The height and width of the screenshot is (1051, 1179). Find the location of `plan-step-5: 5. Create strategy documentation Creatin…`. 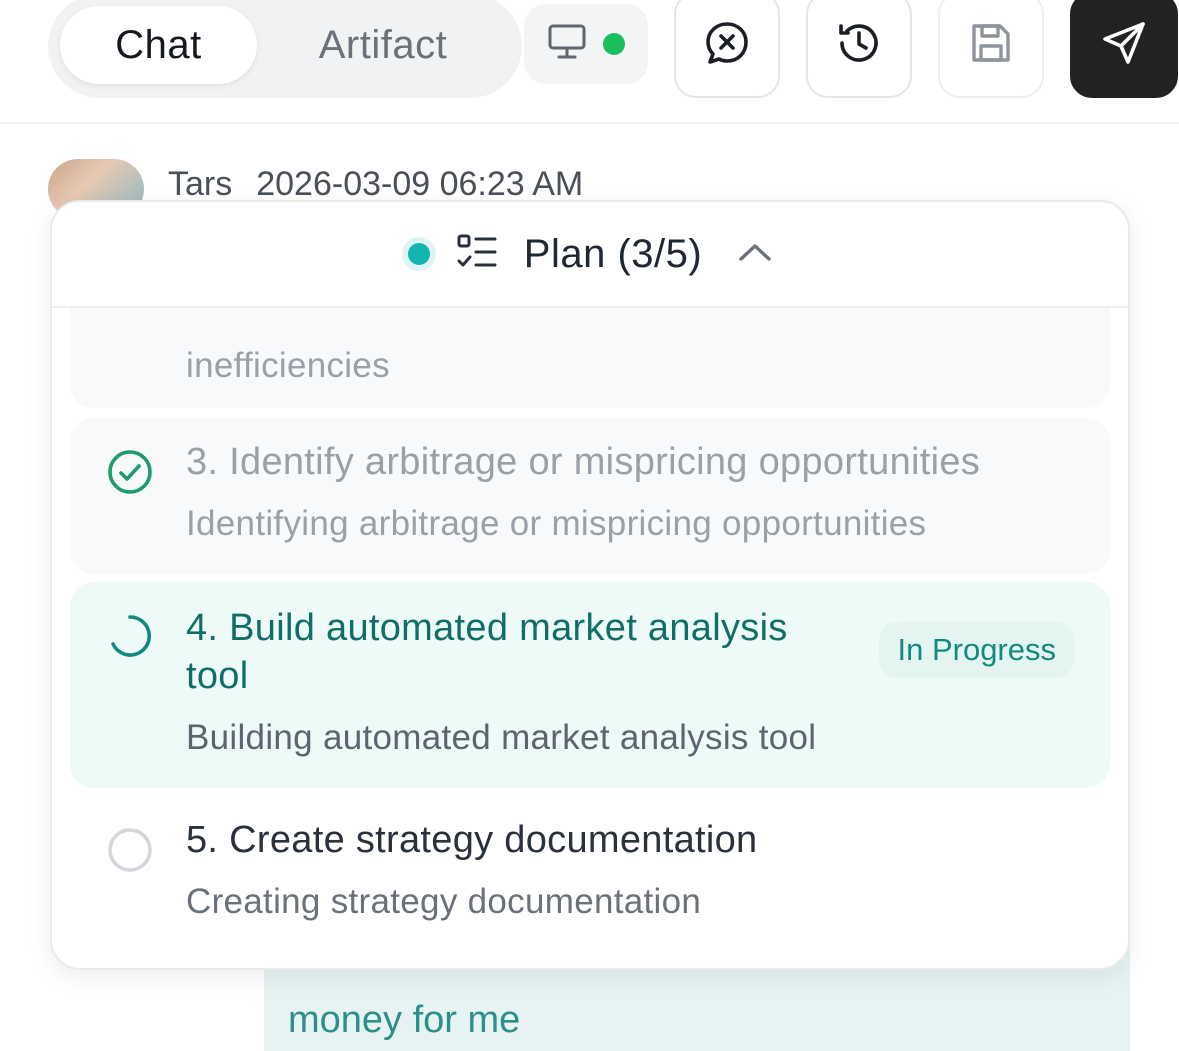

plan-step-5: 5. Create strategy documentation Creatin… is located at coordinates (590, 878).